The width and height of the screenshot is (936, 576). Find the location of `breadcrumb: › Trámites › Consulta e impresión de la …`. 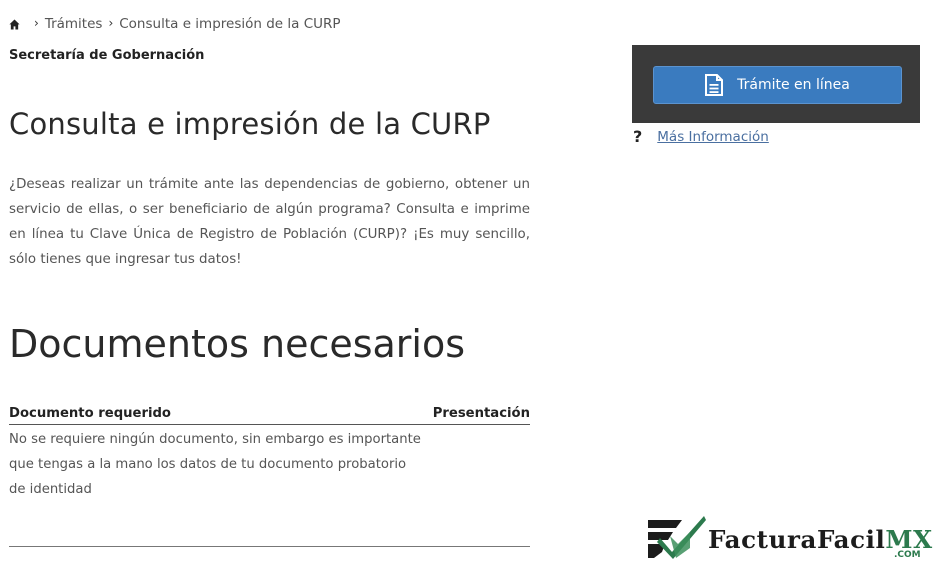

breadcrumb: › Trámites › Consulta e impresión de la … is located at coordinates (175, 24).